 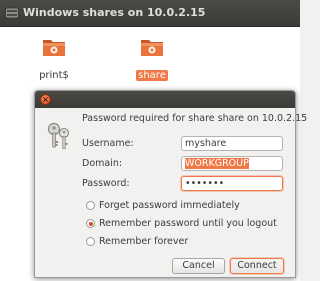 I want to click on password-label: Password:, so click(x=106, y=183).